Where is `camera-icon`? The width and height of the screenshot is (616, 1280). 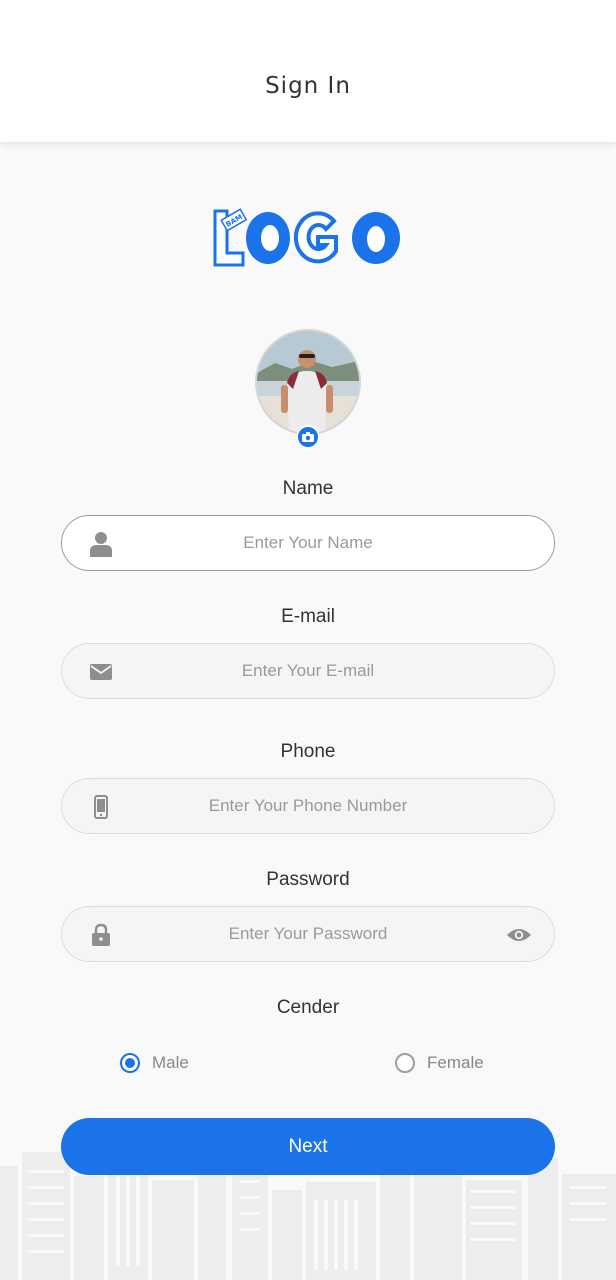 camera-icon is located at coordinates (308, 437).